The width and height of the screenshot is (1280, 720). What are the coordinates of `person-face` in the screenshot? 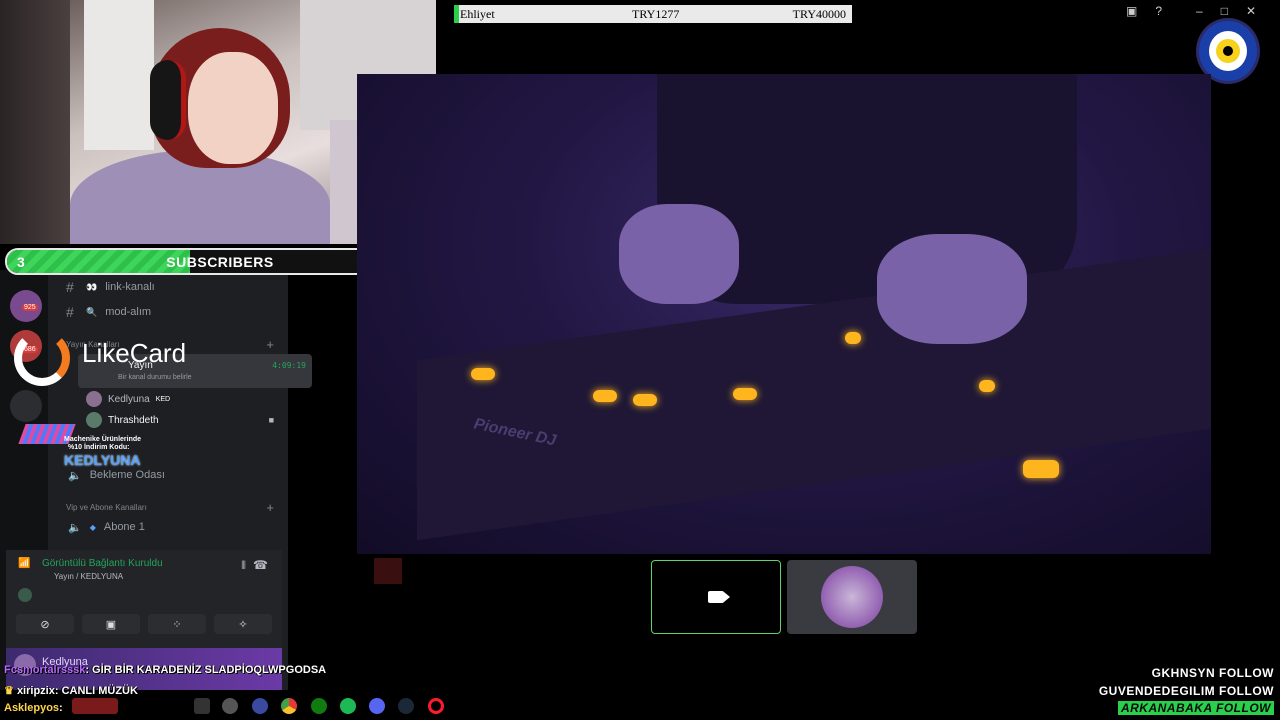 It's located at (233, 108).